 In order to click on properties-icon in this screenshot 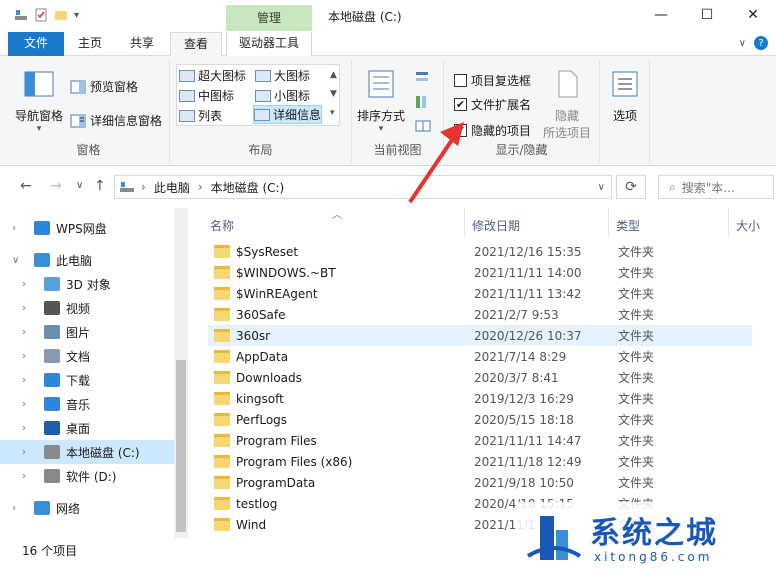, I will do `click(41, 15)`.